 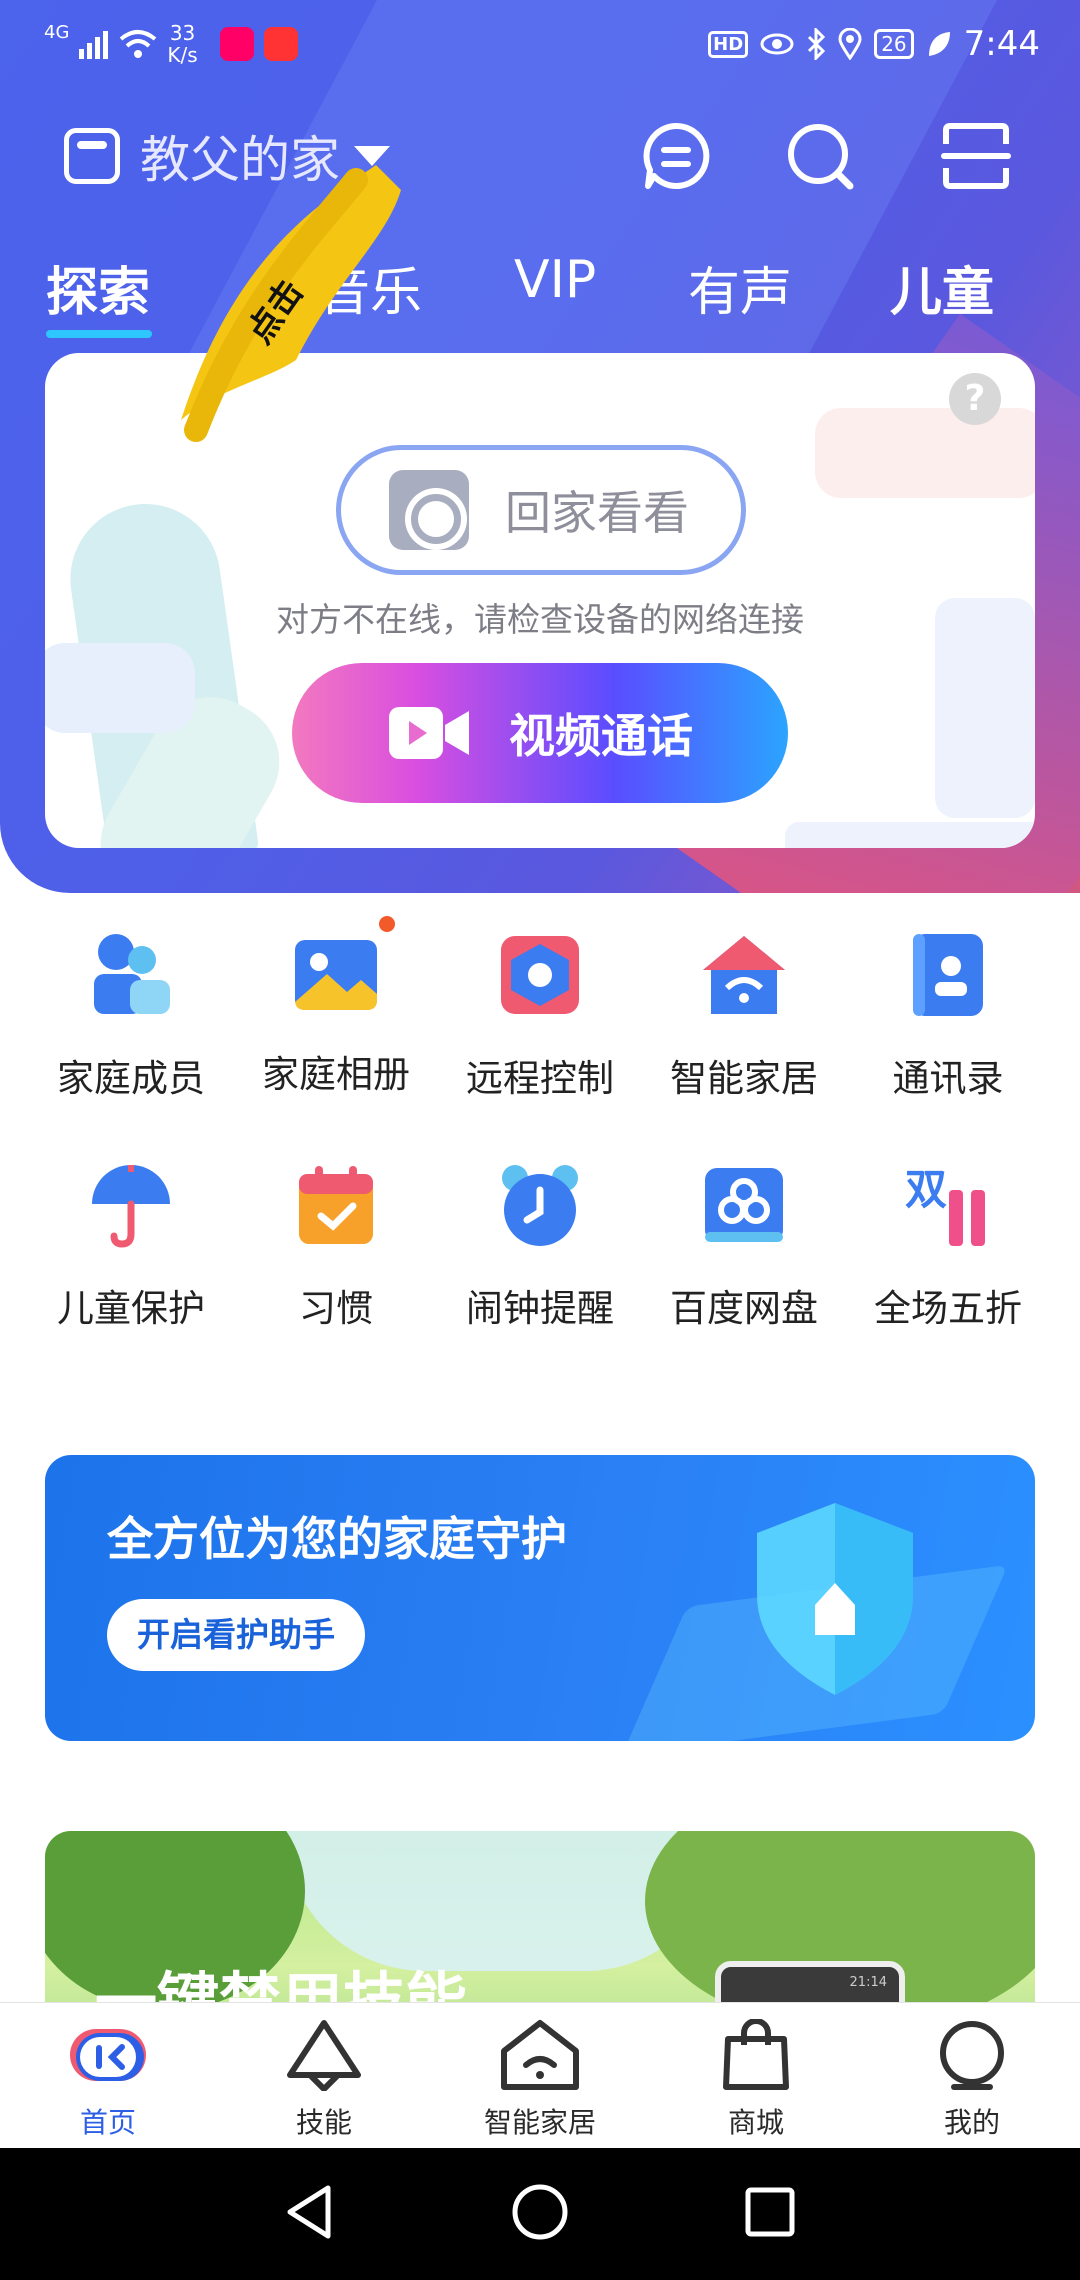 What do you see at coordinates (120, 688) in the screenshot?
I see `chat-bubble-decoration` at bounding box center [120, 688].